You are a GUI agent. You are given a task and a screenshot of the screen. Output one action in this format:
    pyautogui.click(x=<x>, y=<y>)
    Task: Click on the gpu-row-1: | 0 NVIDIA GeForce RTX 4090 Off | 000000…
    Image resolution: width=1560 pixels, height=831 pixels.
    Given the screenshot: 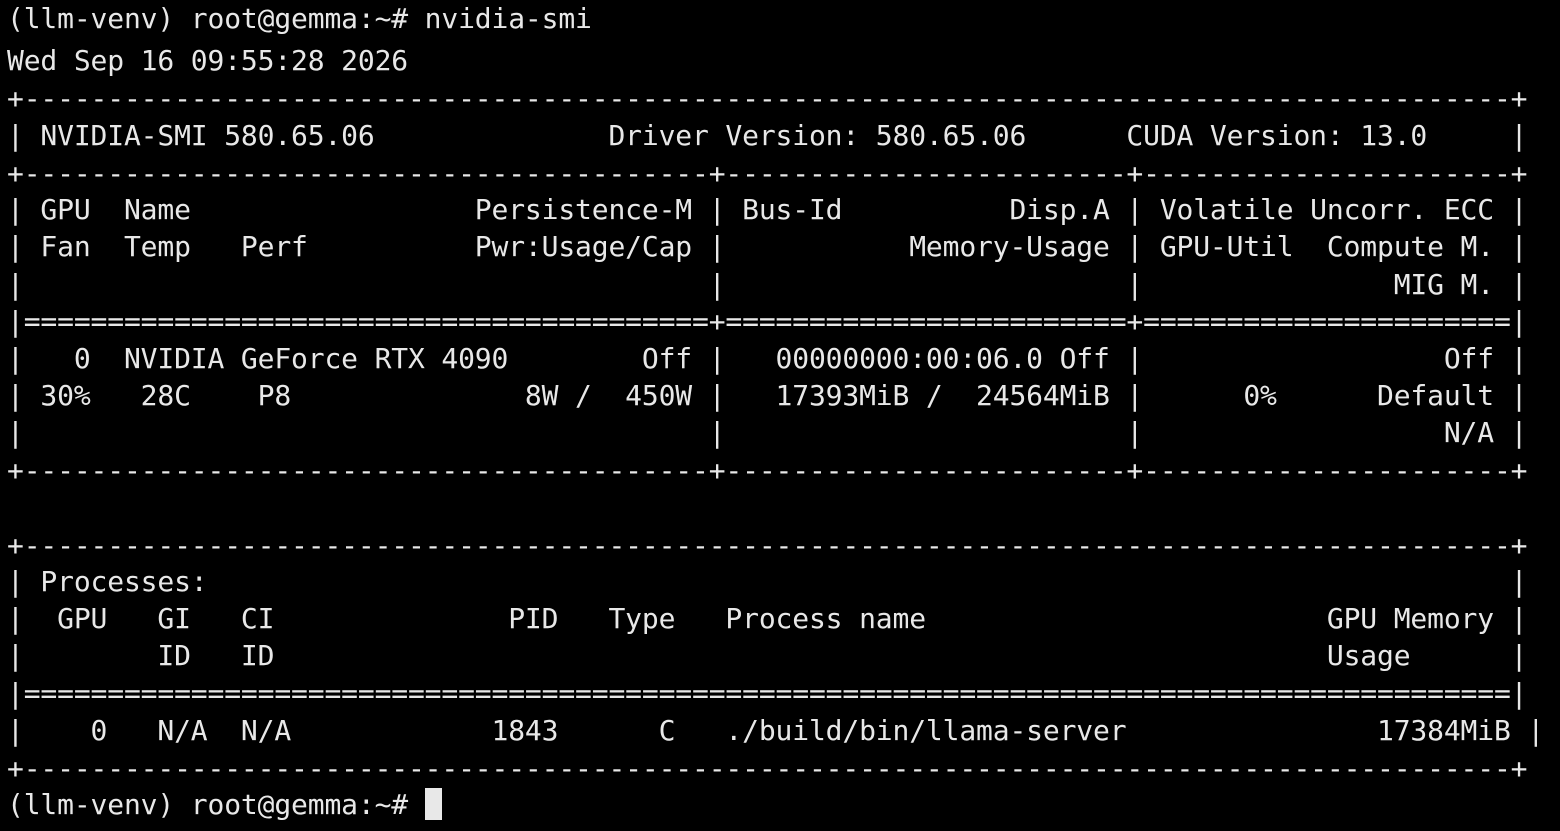 What is the action you would take?
    pyautogui.click(x=767, y=358)
    